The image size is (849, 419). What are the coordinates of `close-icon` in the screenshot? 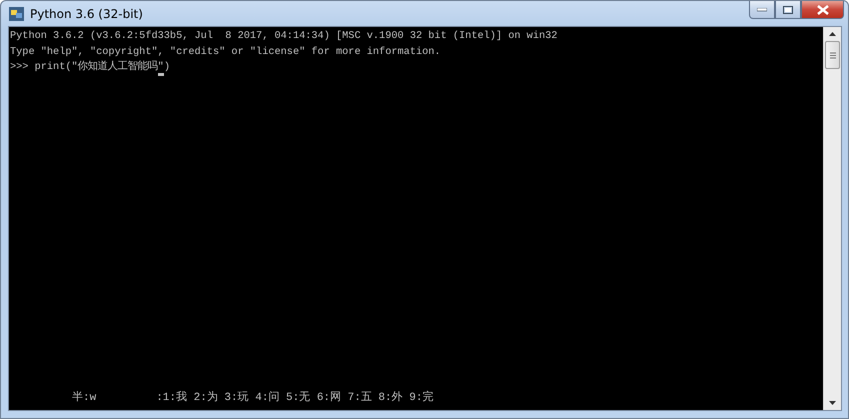 It's located at (822, 9).